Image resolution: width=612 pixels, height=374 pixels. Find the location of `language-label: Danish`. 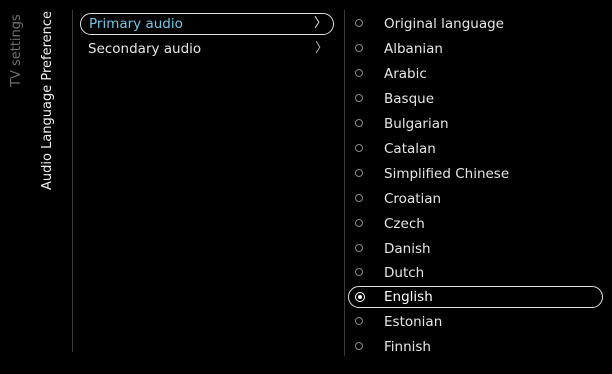

language-label: Danish is located at coordinates (407, 249).